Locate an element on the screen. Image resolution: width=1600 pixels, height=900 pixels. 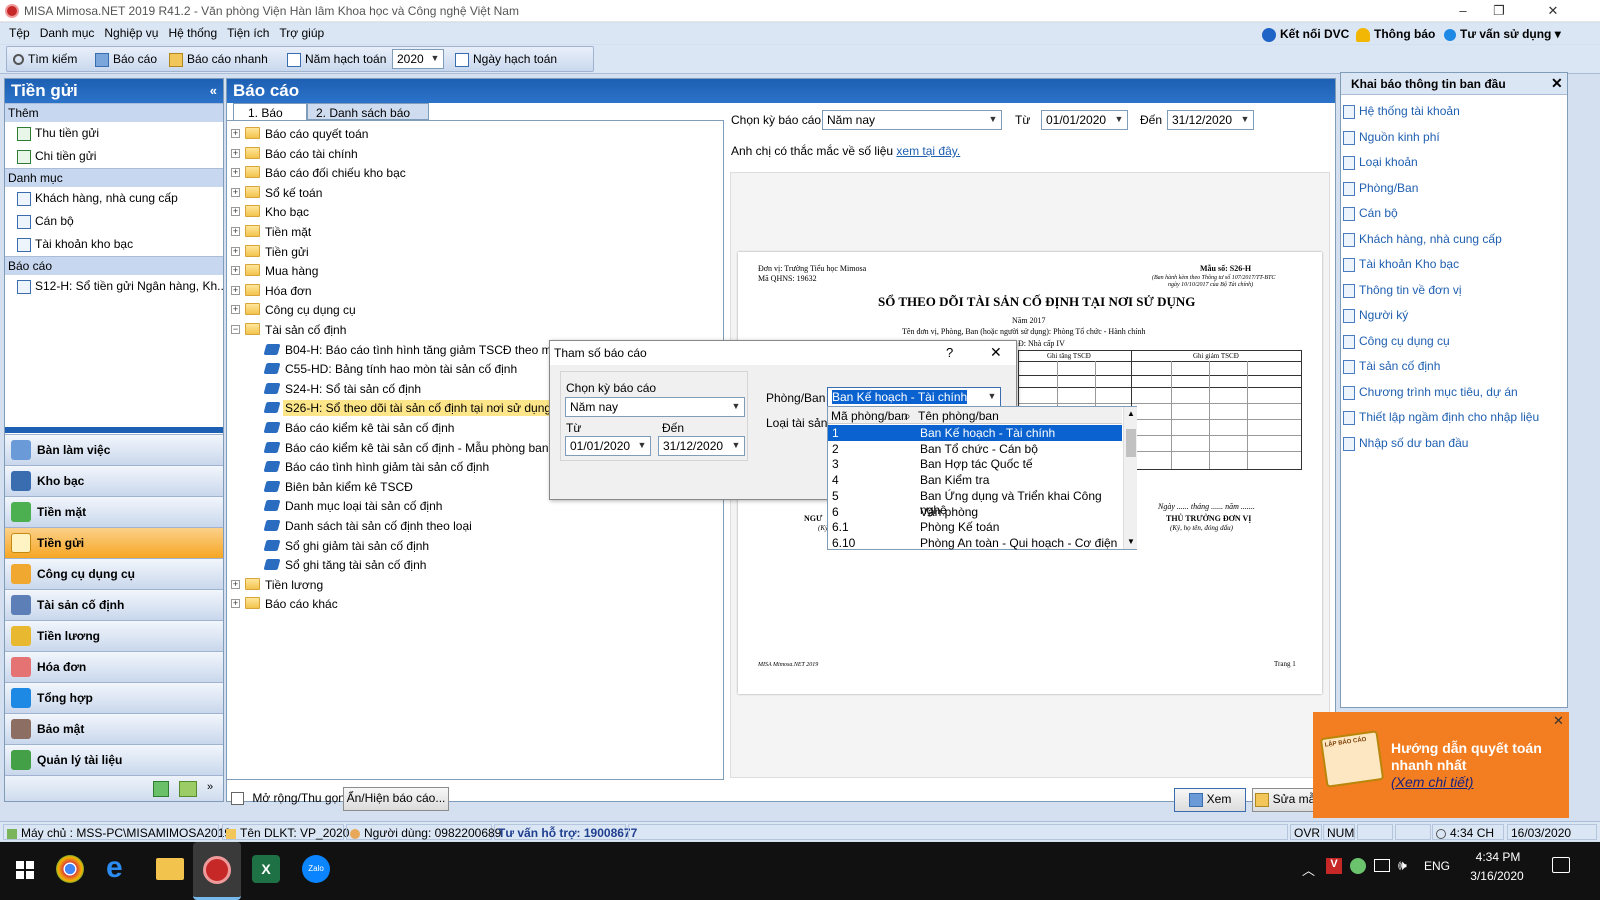
support-menu-button: Tư vấn sử dụng ▾ is located at coordinates (1502, 34).